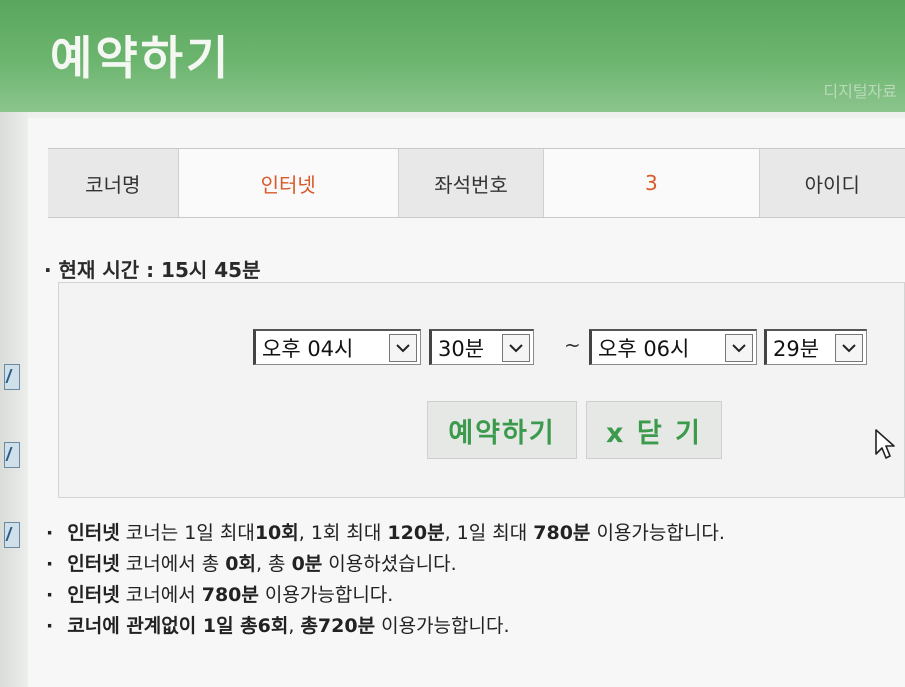 The image size is (905, 687). I want to click on end-minute-select: 29분, so click(815, 347).